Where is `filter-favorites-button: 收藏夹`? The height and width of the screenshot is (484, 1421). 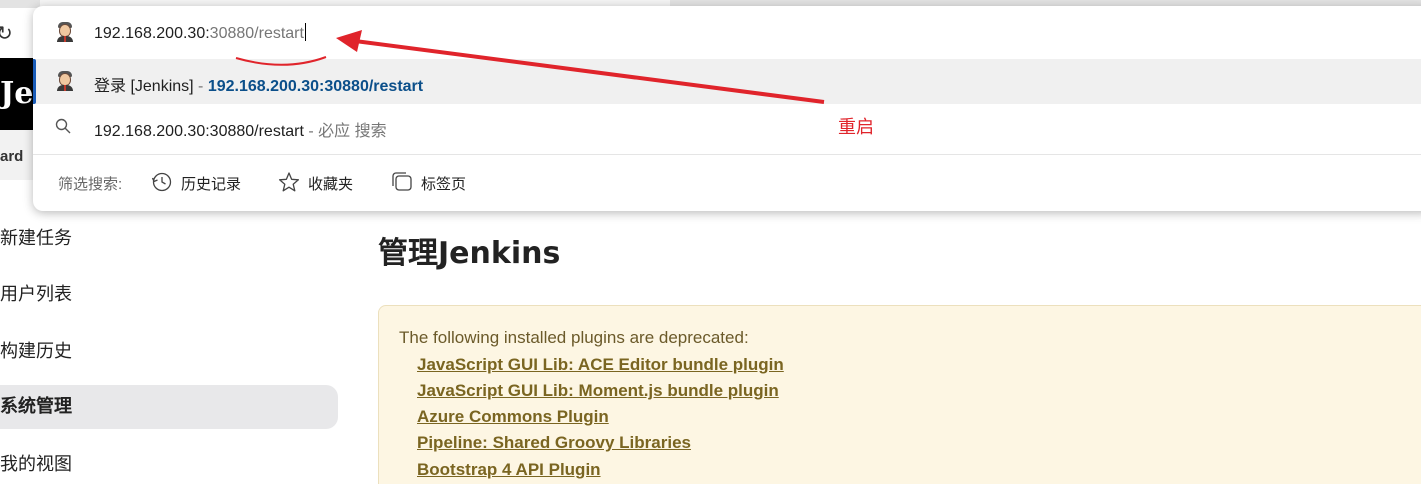
filter-favorites-button: 收藏夹 is located at coordinates (323, 182).